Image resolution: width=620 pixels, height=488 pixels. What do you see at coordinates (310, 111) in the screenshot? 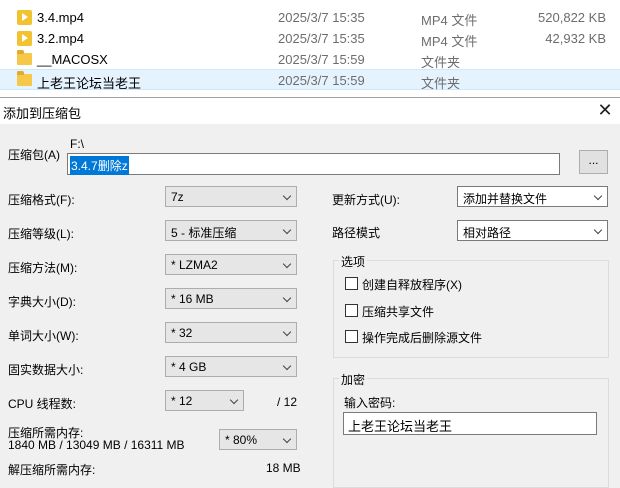
I see `dialog-titlebar: 添加到压缩包 ✕` at bounding box center [310, 111].